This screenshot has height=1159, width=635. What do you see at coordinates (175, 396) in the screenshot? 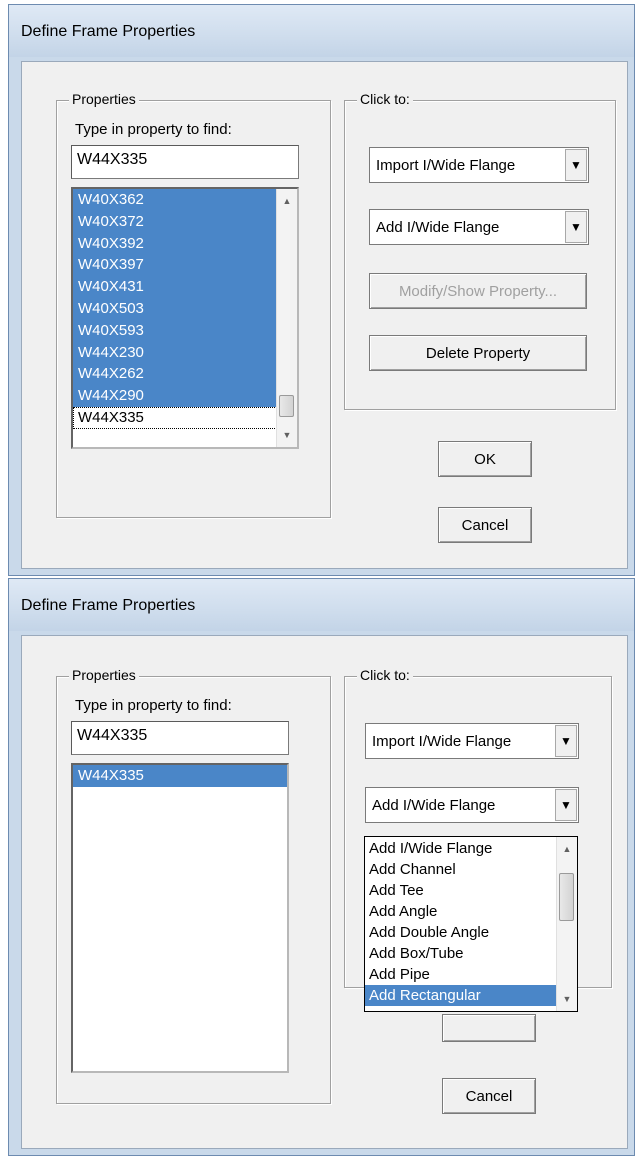
I see `list-item: W44X290` at bounding box center [175, 396].